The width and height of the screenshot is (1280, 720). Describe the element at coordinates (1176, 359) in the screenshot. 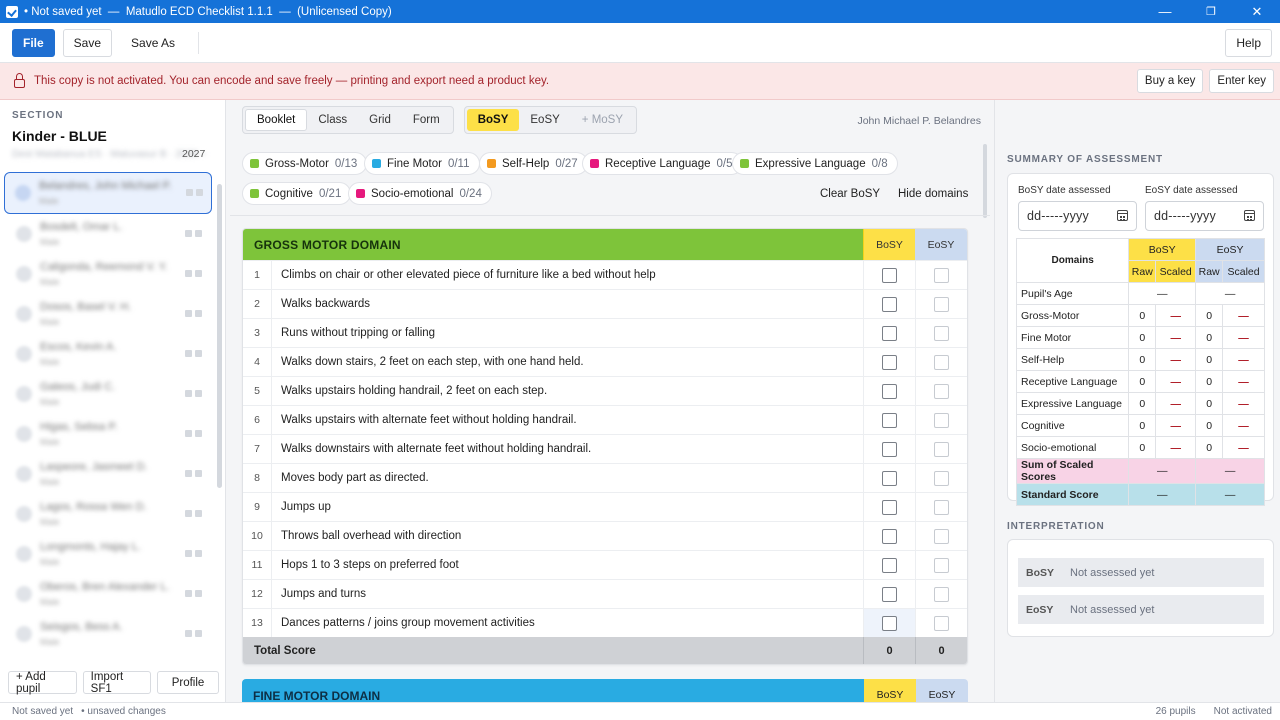

I see `bosy-scaled-value: —` at that location.